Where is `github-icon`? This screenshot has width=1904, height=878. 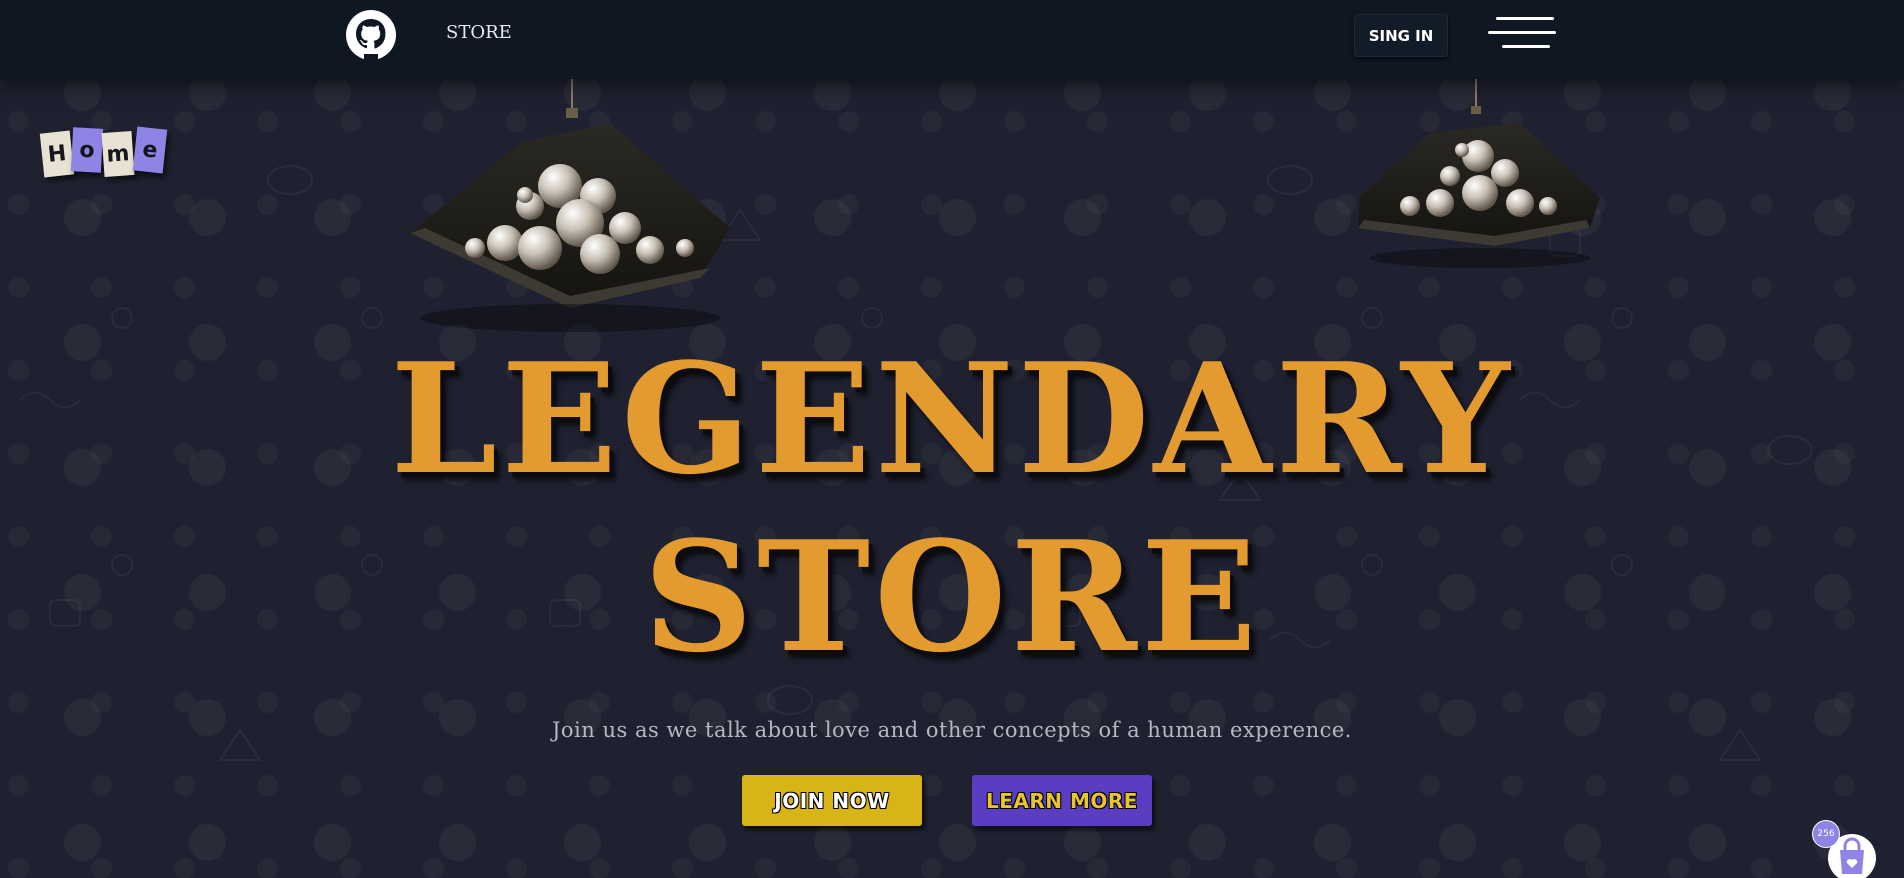
github-icon is located at coordinates (371, 35).